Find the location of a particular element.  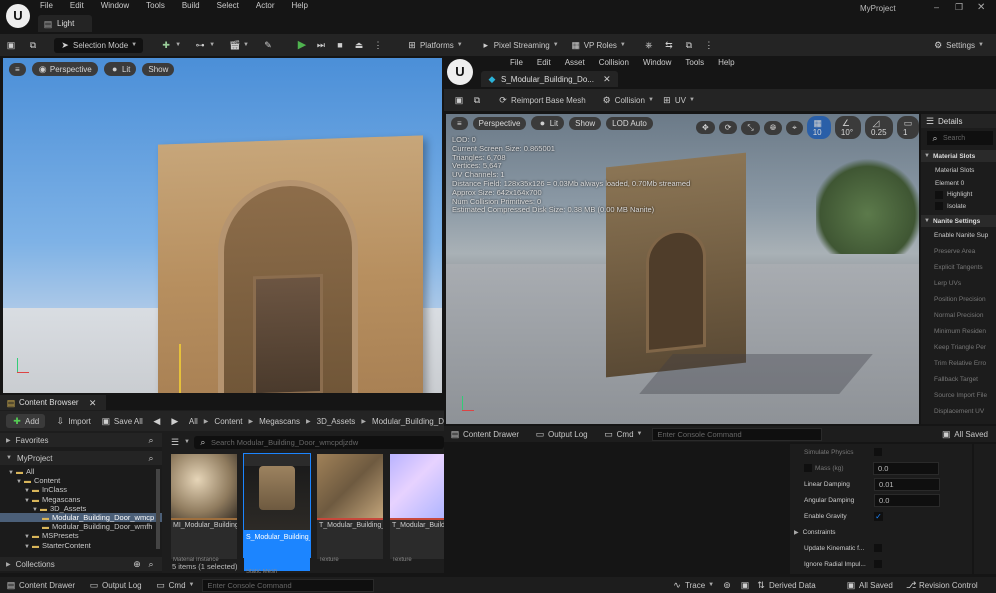

nanite-section: ▼ Nanite Settings is located at coordinates (958, 221).